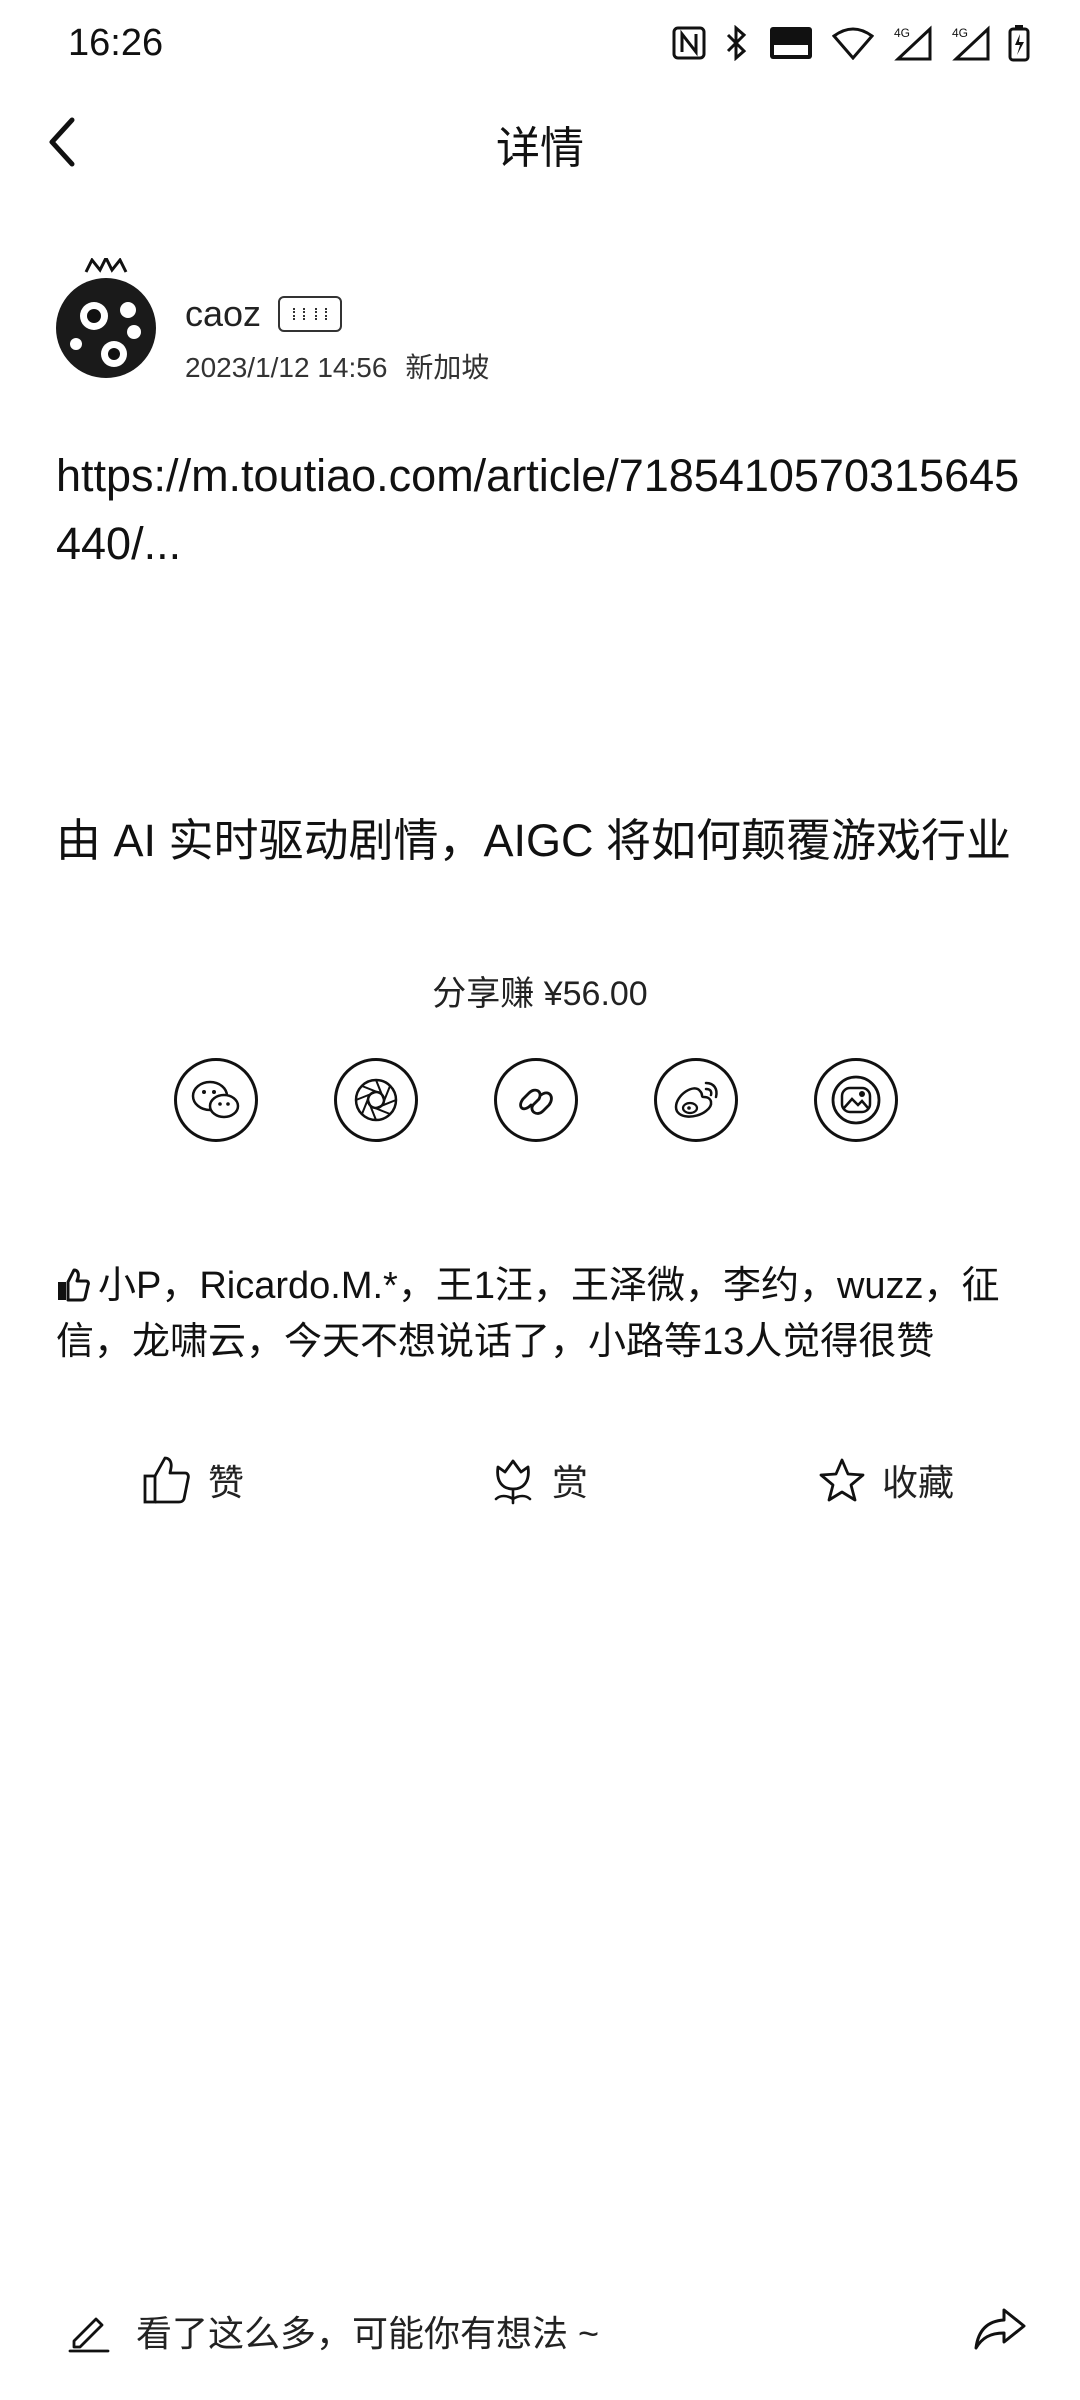  What do you see at coordinates (447, 367) in the screenshot?
I see `post-location: 新加坡` at bounding box center [447, 367].